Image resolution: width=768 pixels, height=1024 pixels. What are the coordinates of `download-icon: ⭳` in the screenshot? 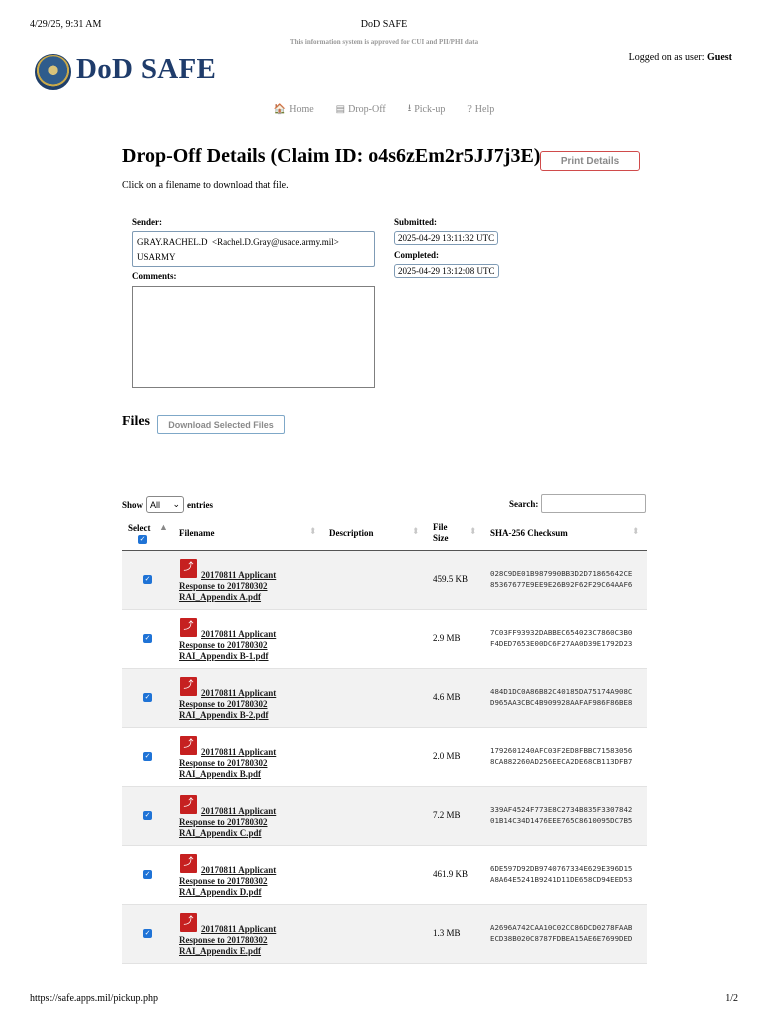 It's located at (409, 108).